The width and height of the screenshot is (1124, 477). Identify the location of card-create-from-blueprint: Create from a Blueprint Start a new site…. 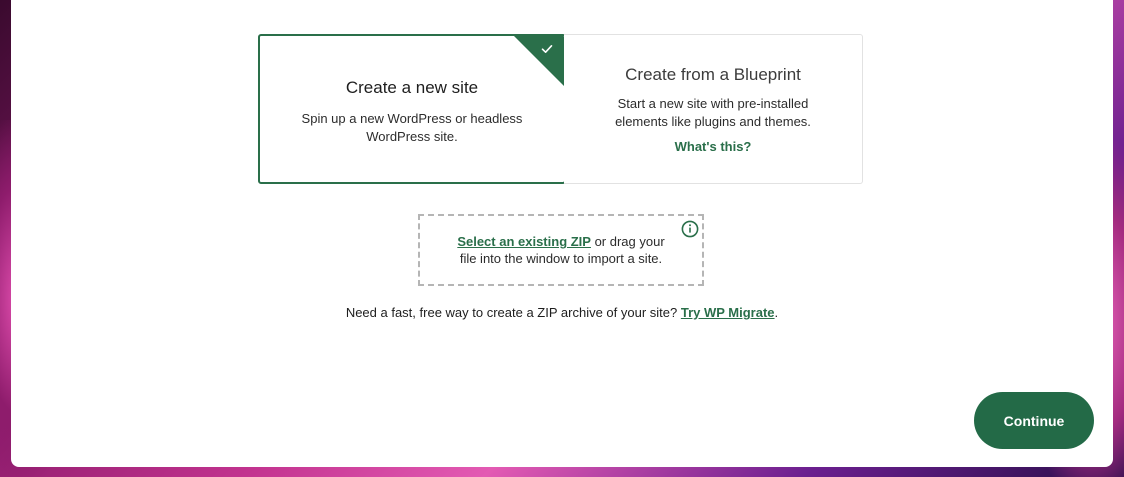
(713, 109).